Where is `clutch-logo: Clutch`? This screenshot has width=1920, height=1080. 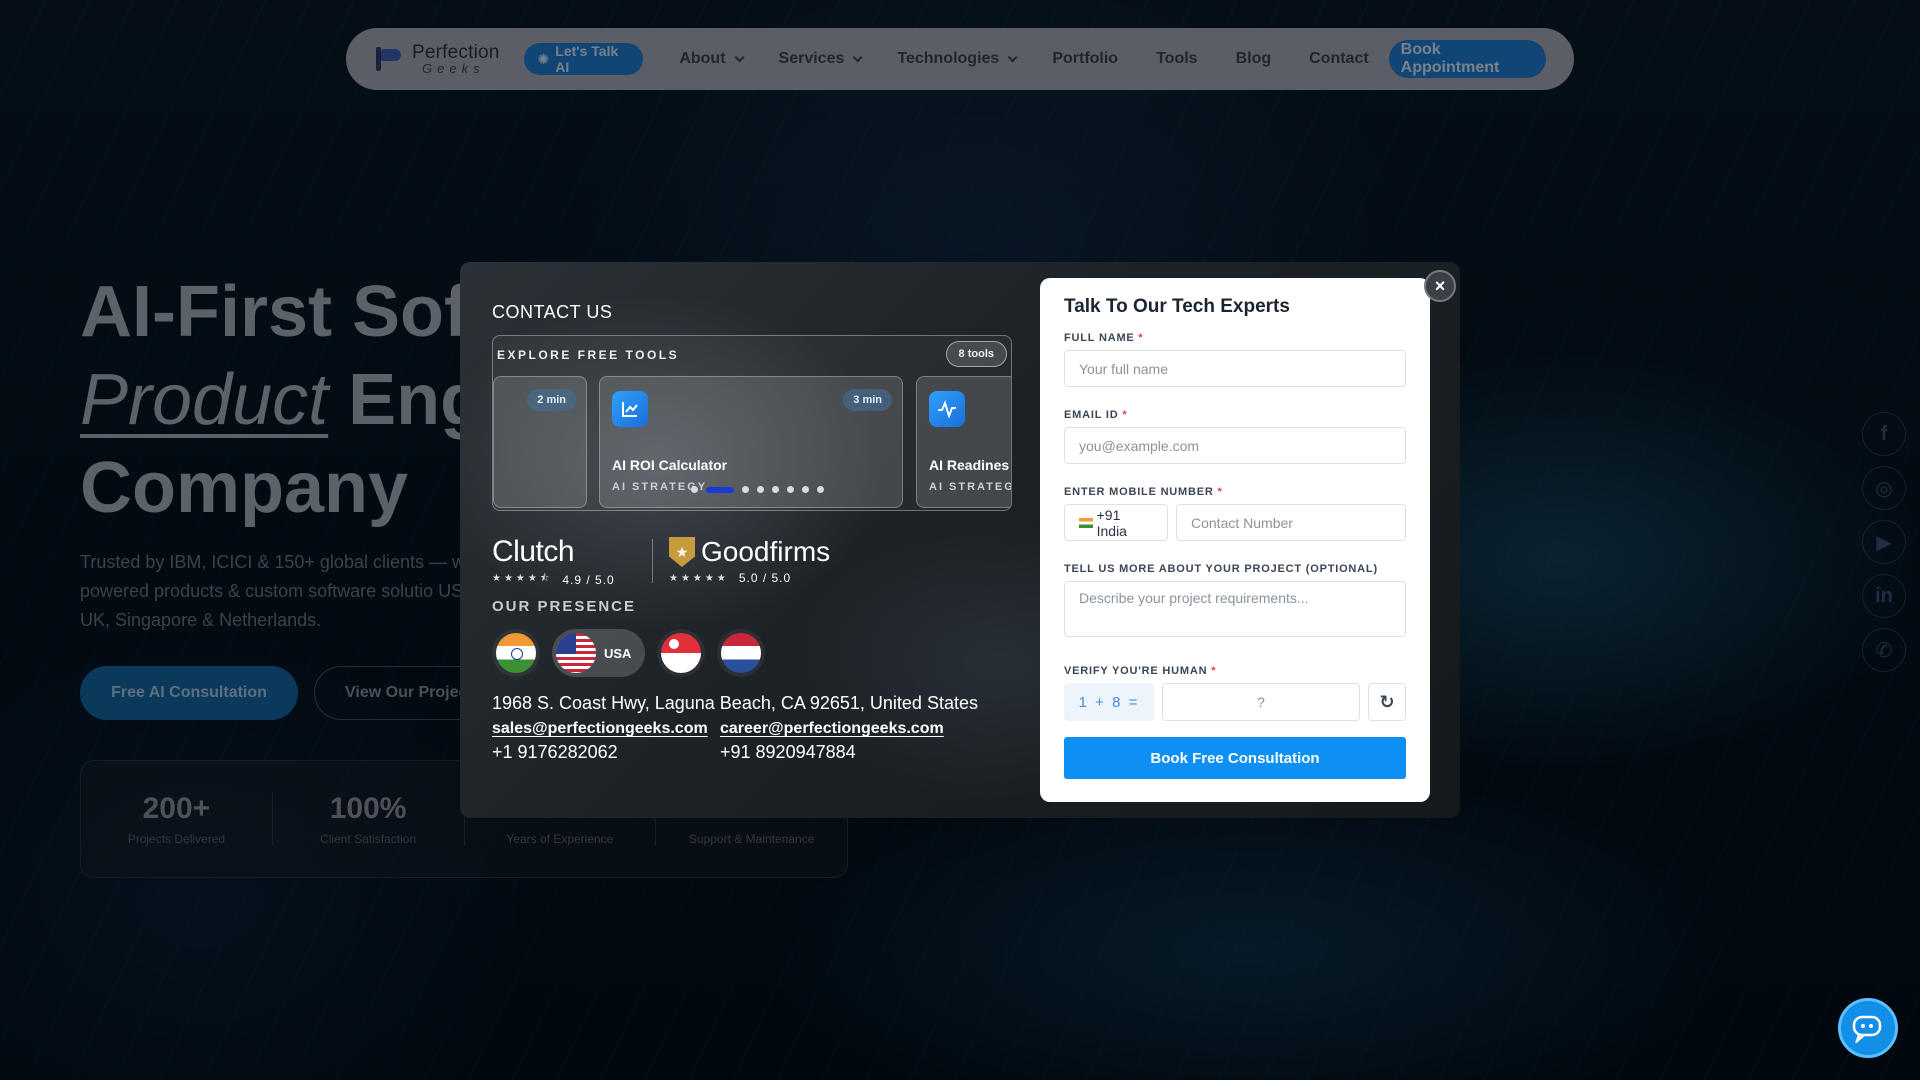
clutch-logo: Clutch is located at coordinates (533, 551).